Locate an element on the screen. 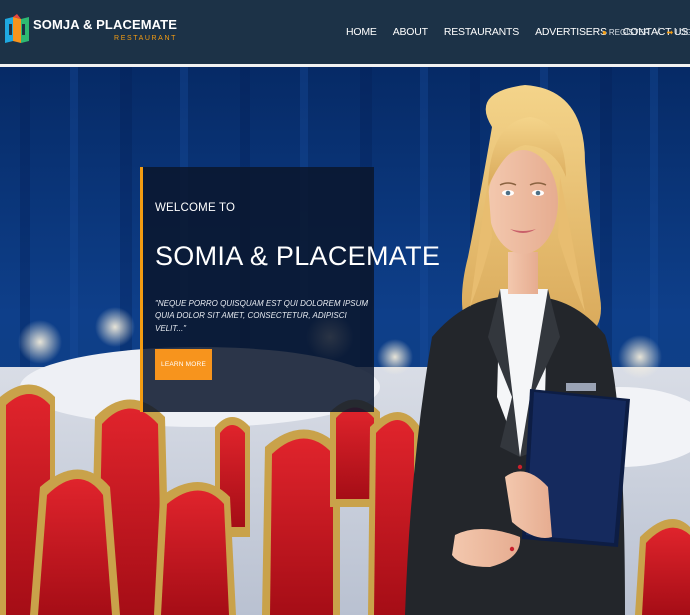 Image resolution: width=690 pixels, height=615 pixels. colorful-book-logo-icon is located at coordinates (17, 28).